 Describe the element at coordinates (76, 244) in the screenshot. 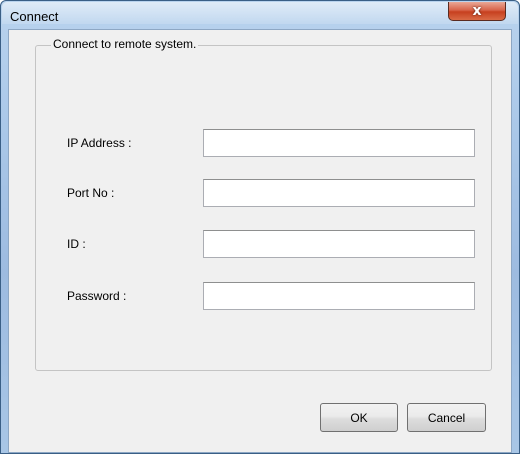

I see `id-label: ID :` at that location.